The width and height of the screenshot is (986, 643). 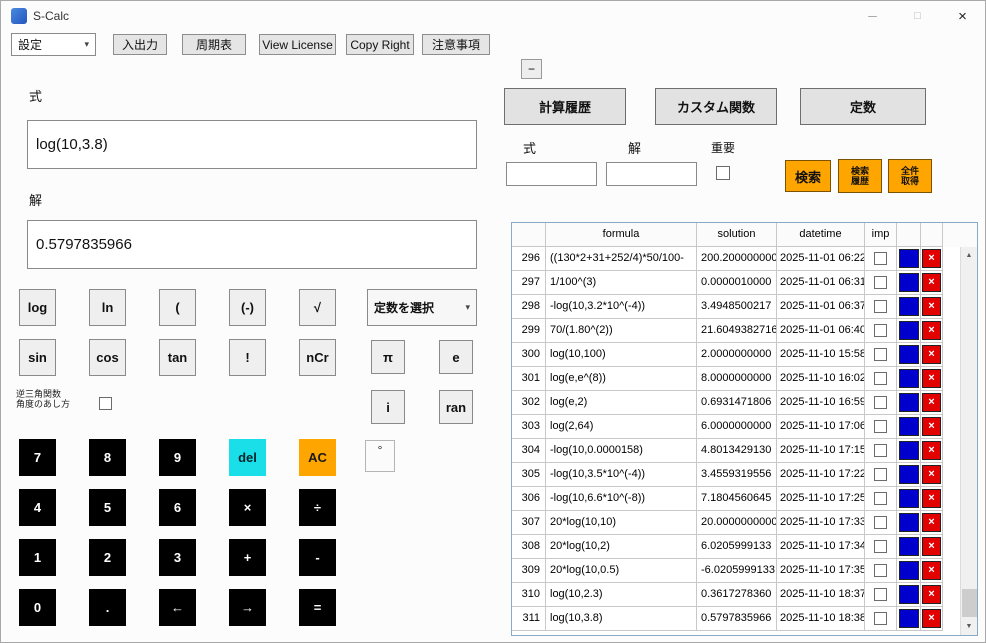 I want to click on calc-button-8: 8, so click(x=107, y=457).